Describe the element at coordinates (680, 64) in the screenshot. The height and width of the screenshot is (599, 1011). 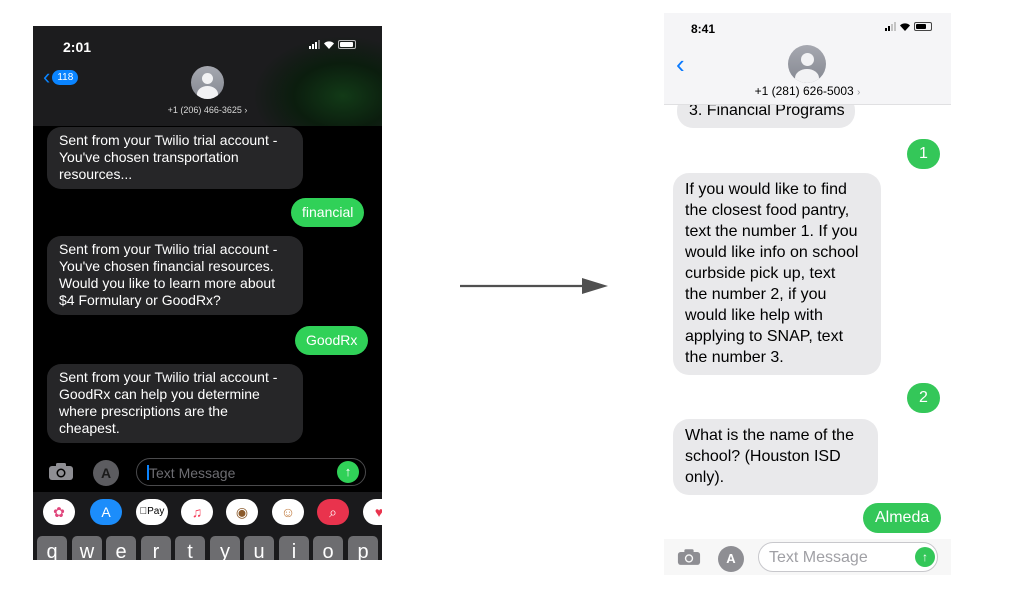
I see `back-button: ‹` at that location.